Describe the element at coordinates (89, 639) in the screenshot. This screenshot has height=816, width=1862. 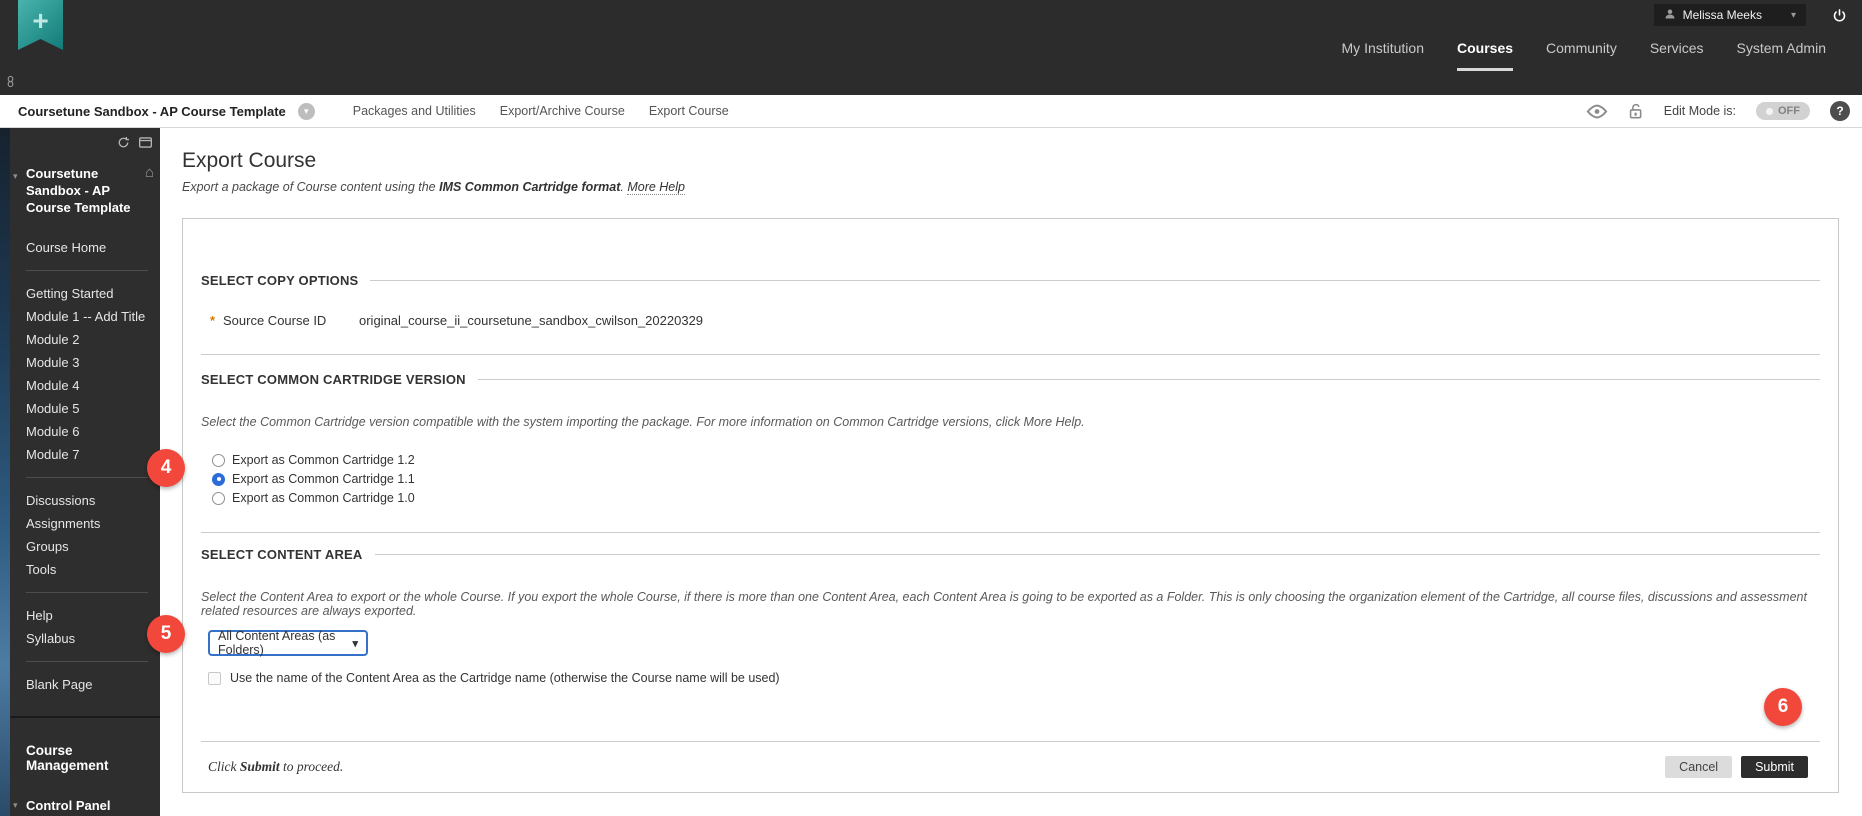
I see `sidebar-item-syllabus: Syllabus` at that location.